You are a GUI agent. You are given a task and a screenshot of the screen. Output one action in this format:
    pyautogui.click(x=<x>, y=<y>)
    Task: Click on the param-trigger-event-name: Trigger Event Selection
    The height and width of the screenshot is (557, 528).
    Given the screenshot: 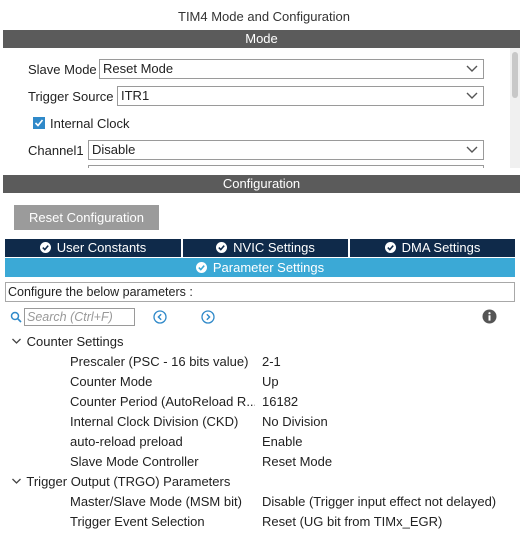 What is the action you would take?
    pyautogui.click(x=137, y=521)
    